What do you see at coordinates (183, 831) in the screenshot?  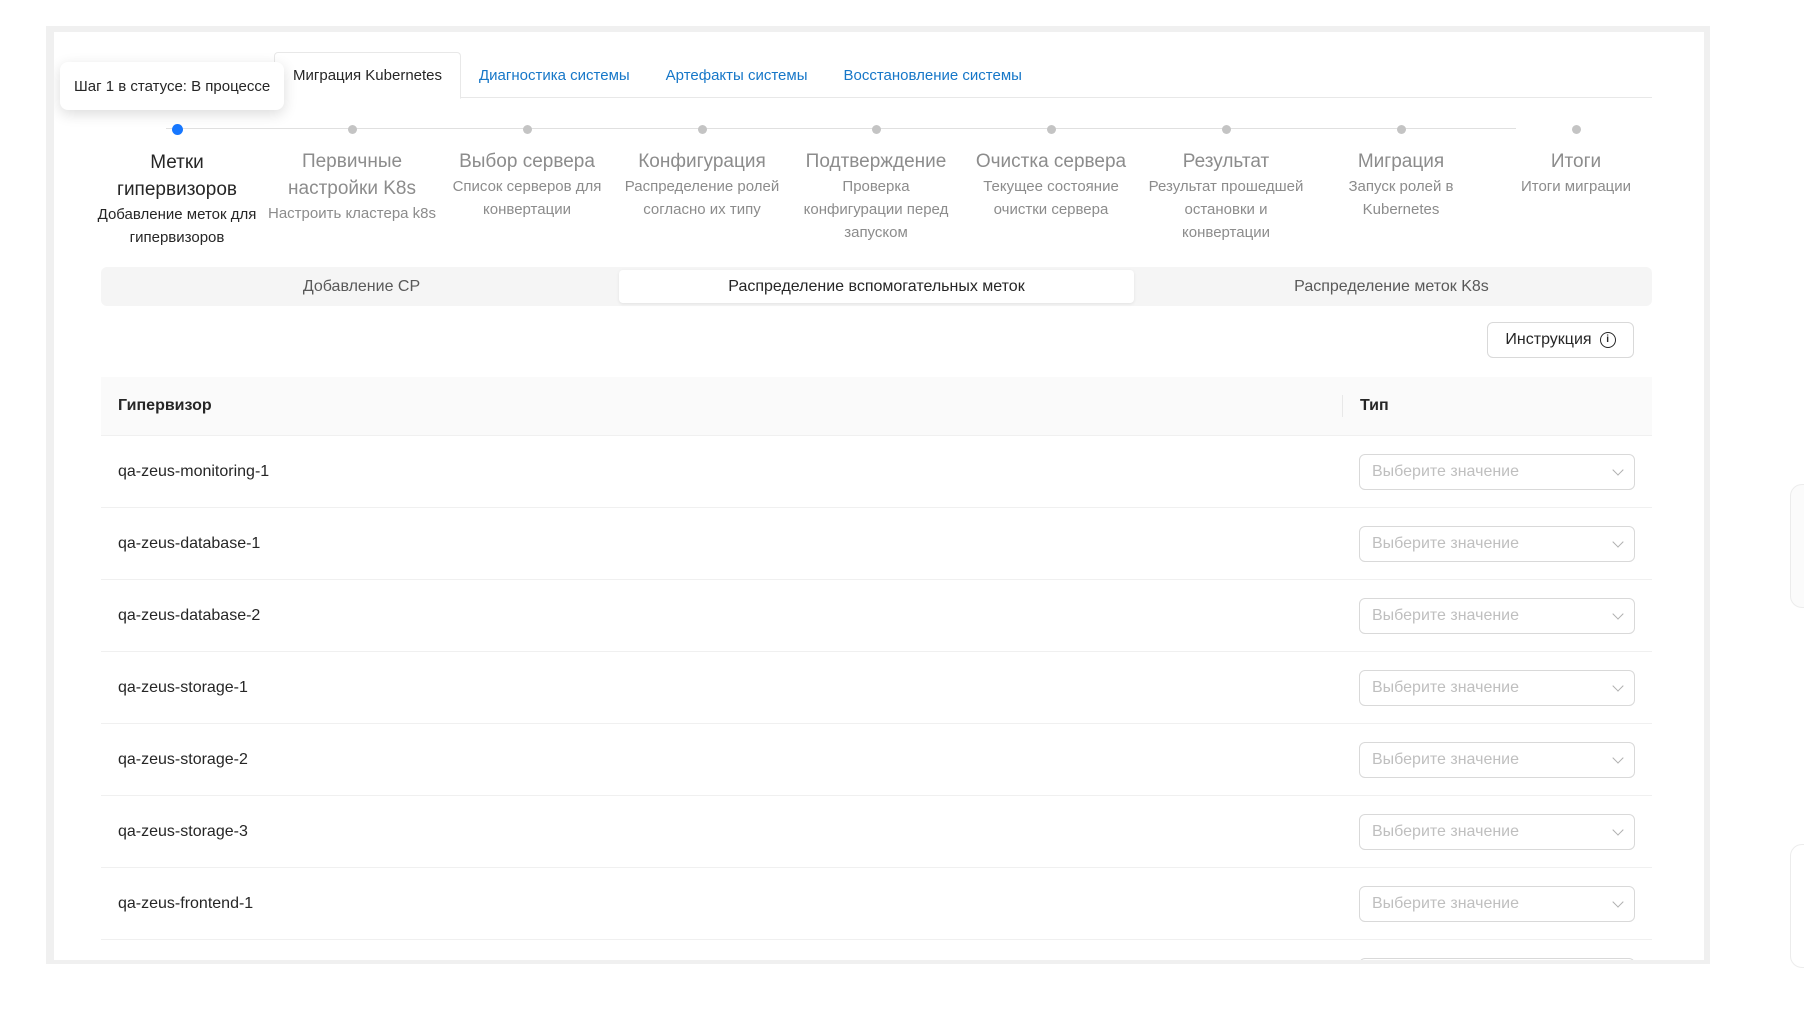 I see `hypervisor-name: qa-zeus-storage-3` at bounding box center [183, 831].